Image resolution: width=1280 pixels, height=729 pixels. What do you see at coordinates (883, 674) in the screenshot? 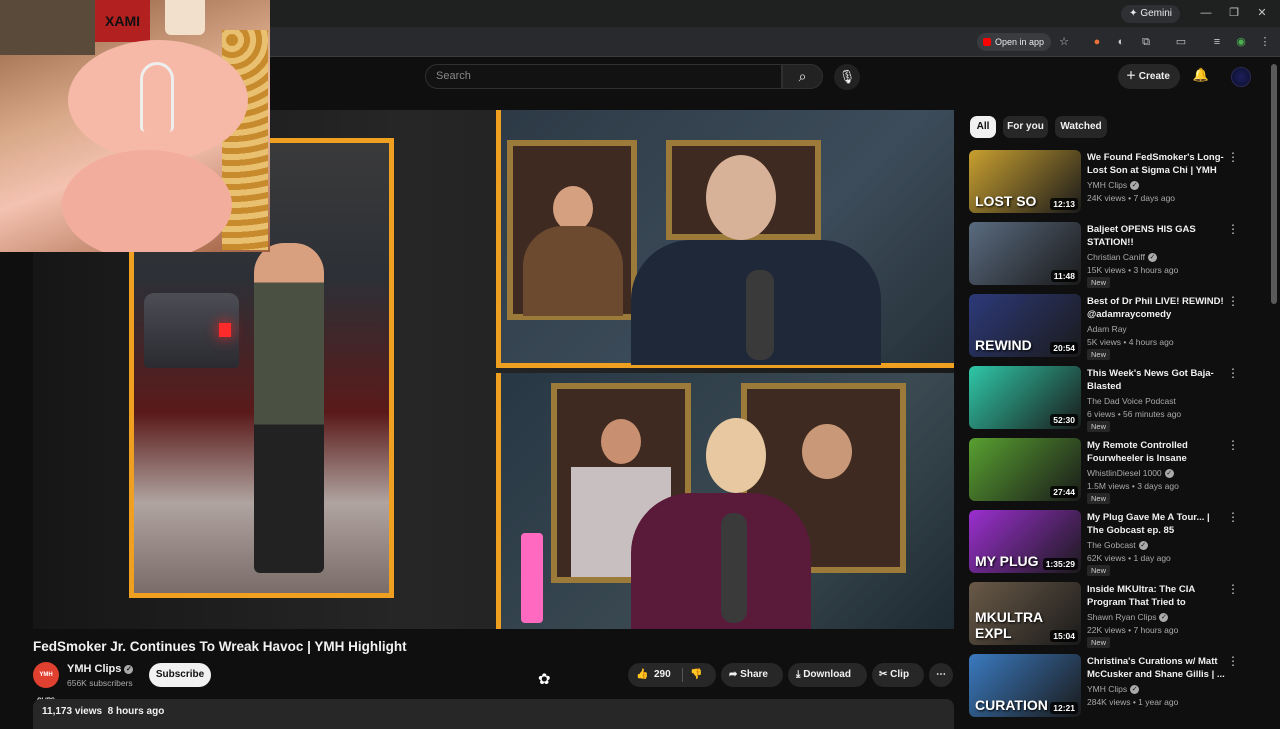
I see `scissors-icon: ✂` at bounding box center [883, 674].